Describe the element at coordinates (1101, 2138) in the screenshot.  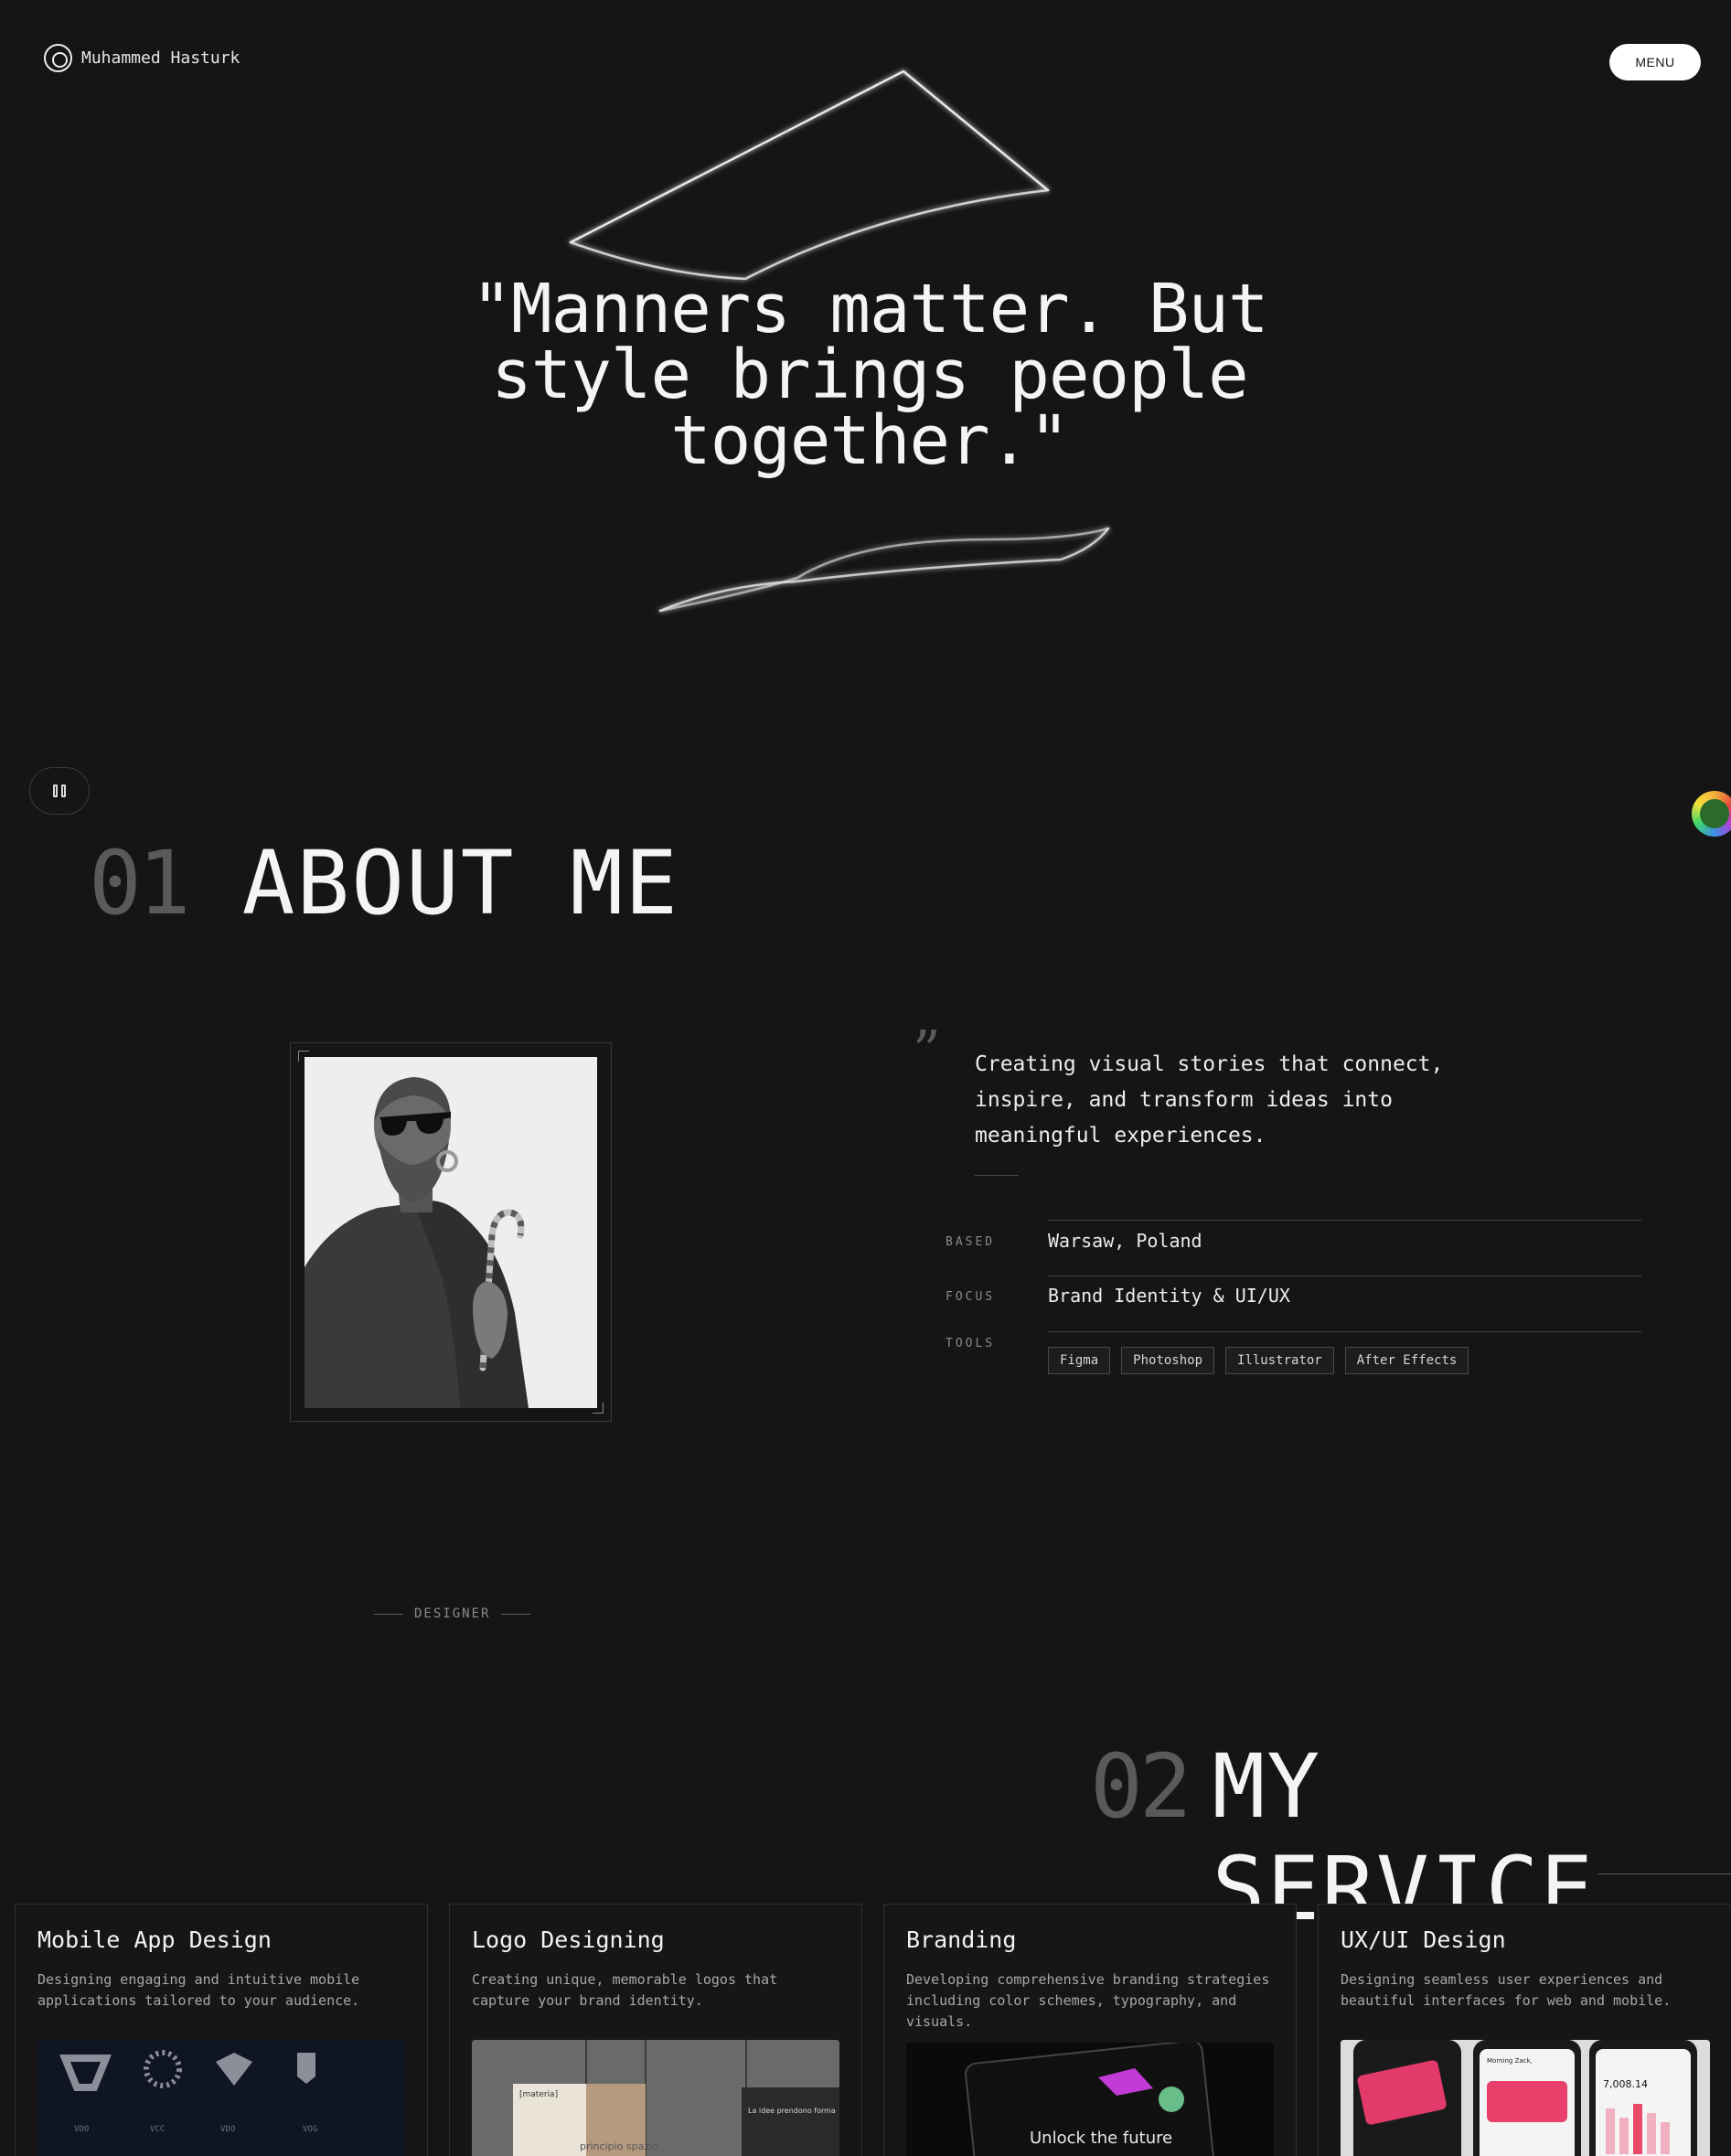
I see `image-text: Unlock the future` at that location.